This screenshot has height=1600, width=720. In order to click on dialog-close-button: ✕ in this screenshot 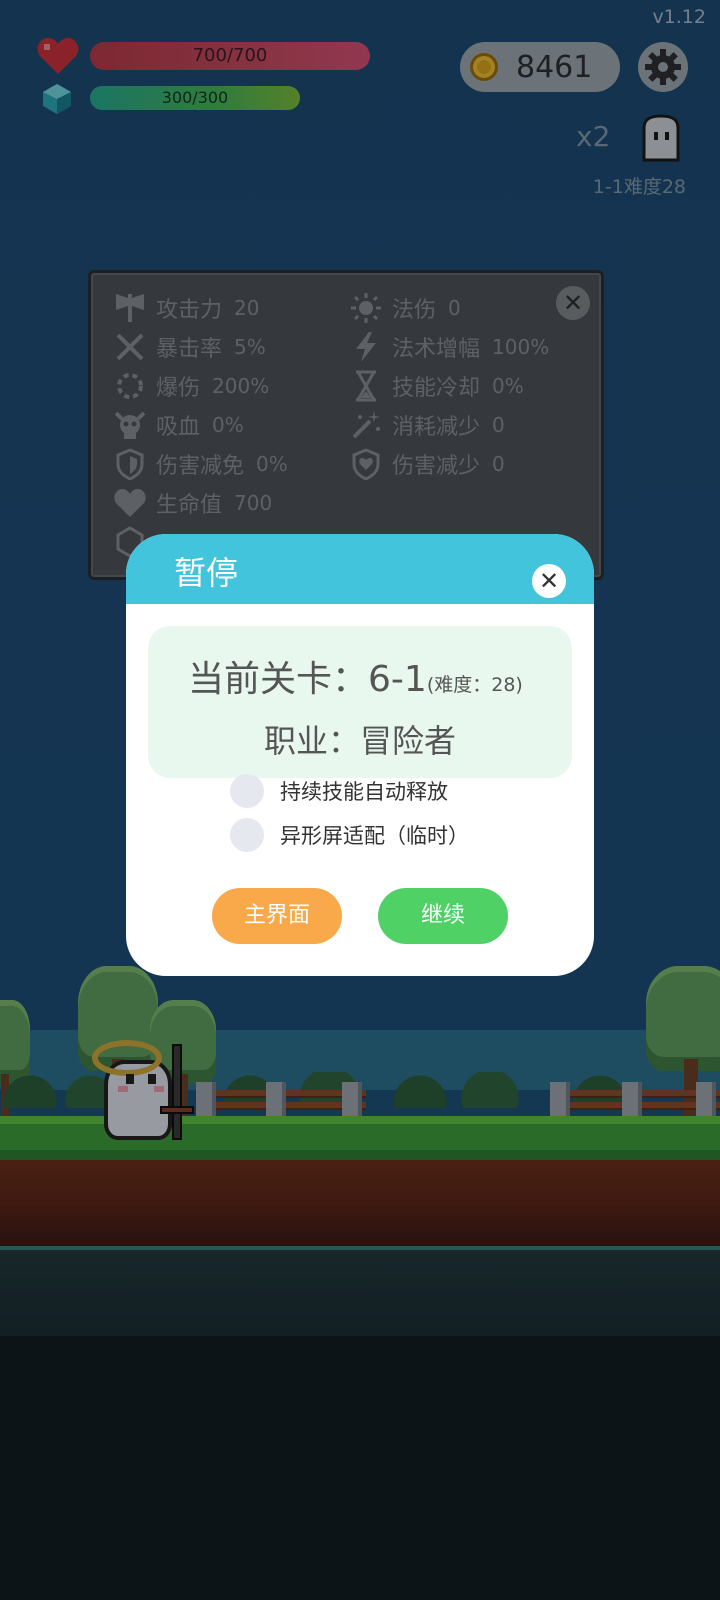, I will do `click(549, 581)`.